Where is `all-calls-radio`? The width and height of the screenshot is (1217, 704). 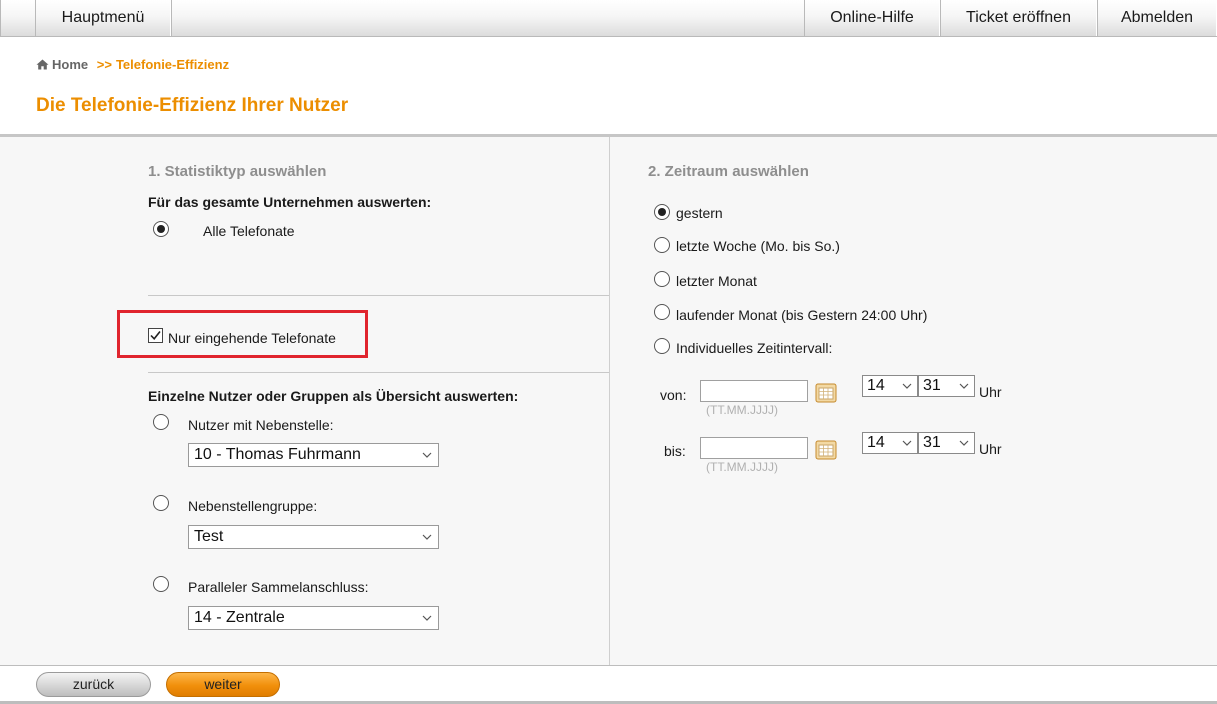 all-calls-radio is located at coordinates (161, 229).